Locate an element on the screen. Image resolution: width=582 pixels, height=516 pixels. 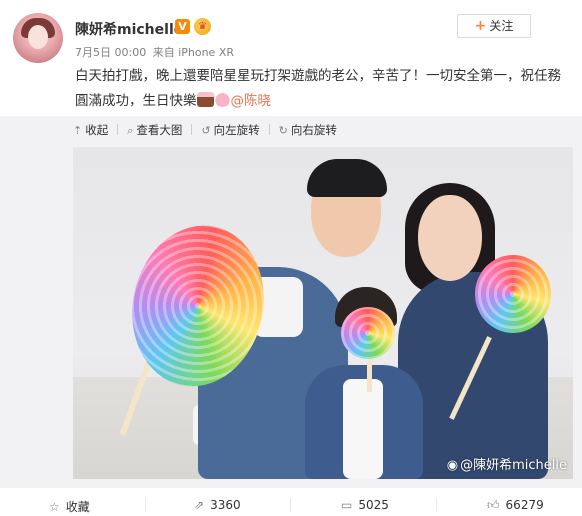
rotate-right-label: 向右旋转 is located at coordinates (313, 130).